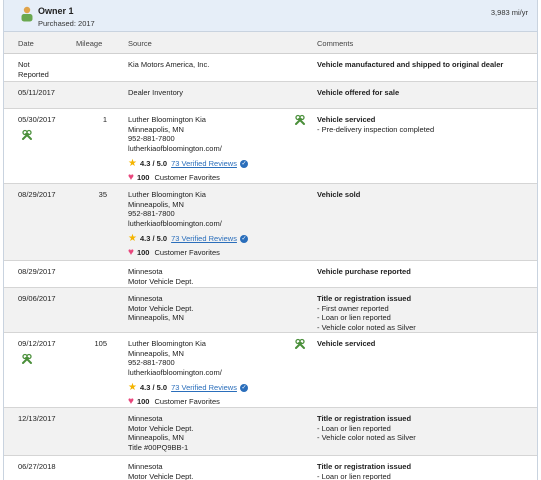 The width and height of the screenshot is (541, 480). I want to click on comment-heading: Vehicle offered for sale, so click(358, 92).